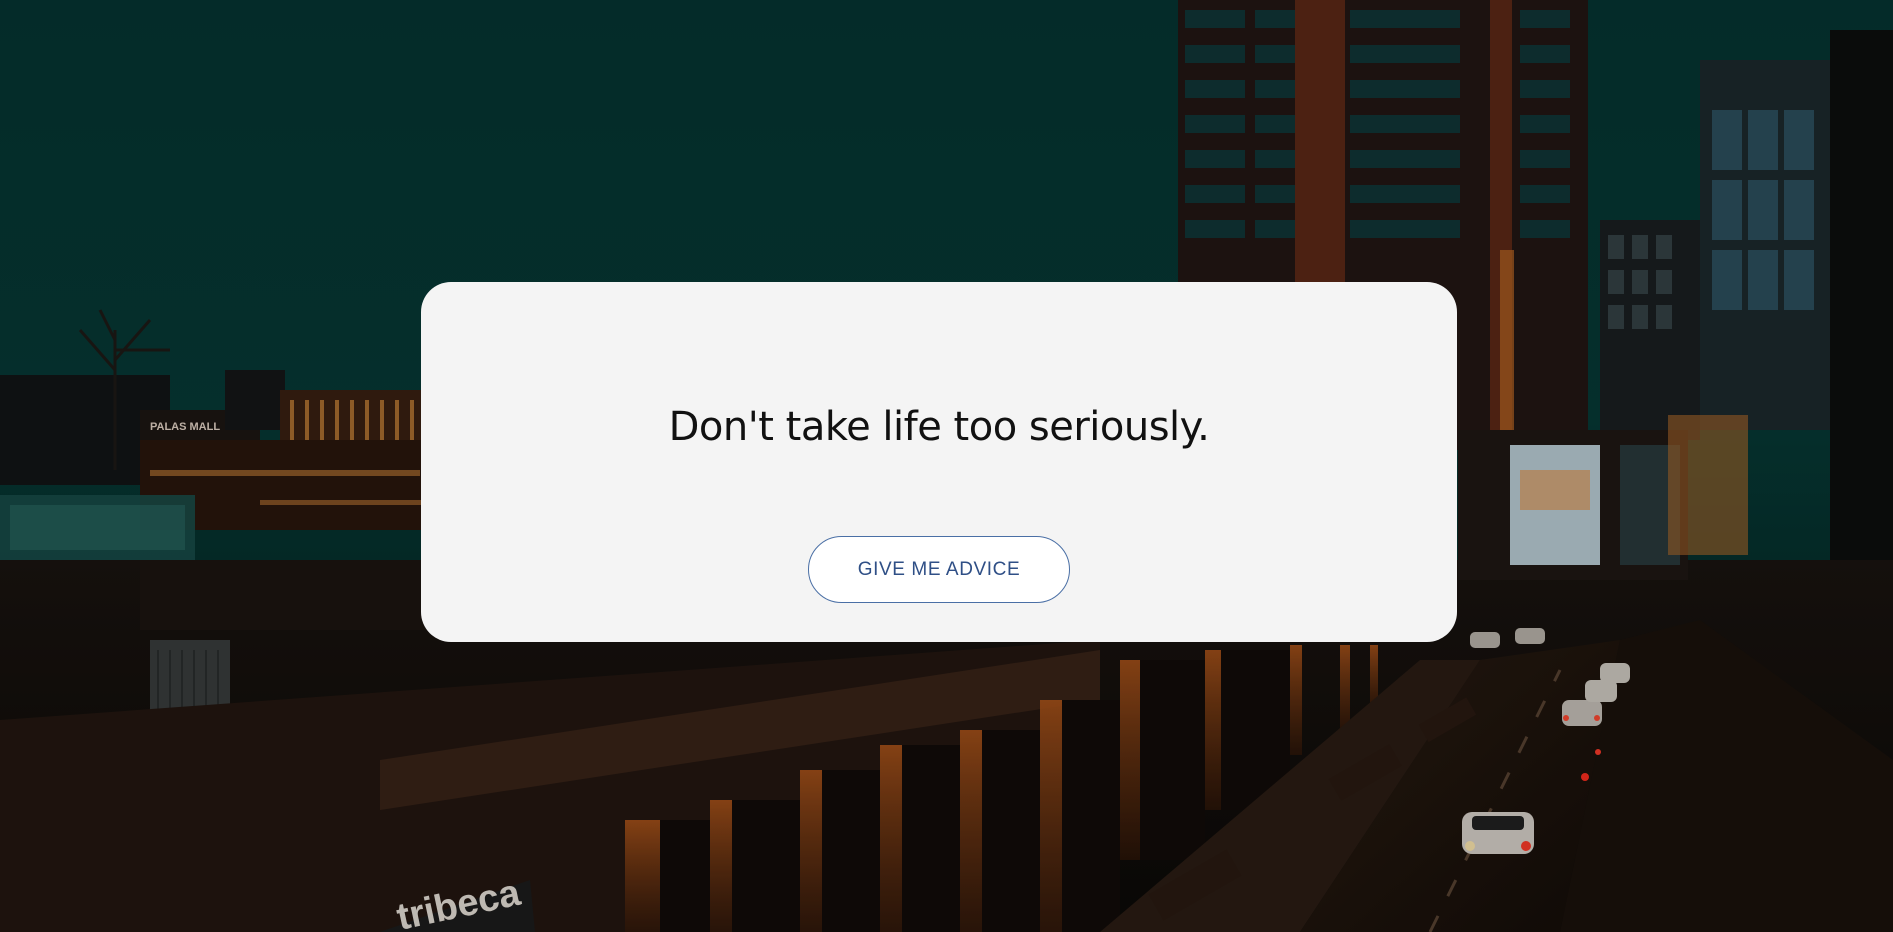 The width and height of the screenshot is (1893, 932). What do you see at coordinates (939, 427) in the screenshot?
I see `advice-quote: Don't take life too seriously.` at bounding box center [939, 427].